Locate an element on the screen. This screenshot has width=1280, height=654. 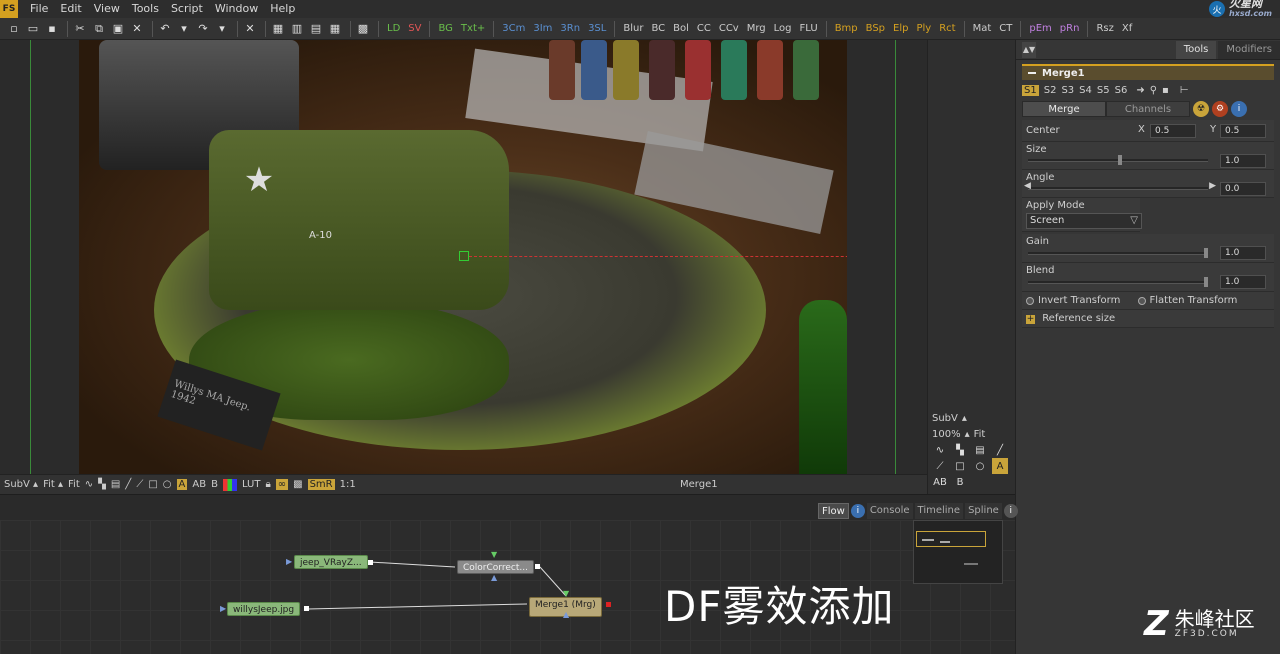
tool-button-bc: BC is located at coordinates (658, 29).